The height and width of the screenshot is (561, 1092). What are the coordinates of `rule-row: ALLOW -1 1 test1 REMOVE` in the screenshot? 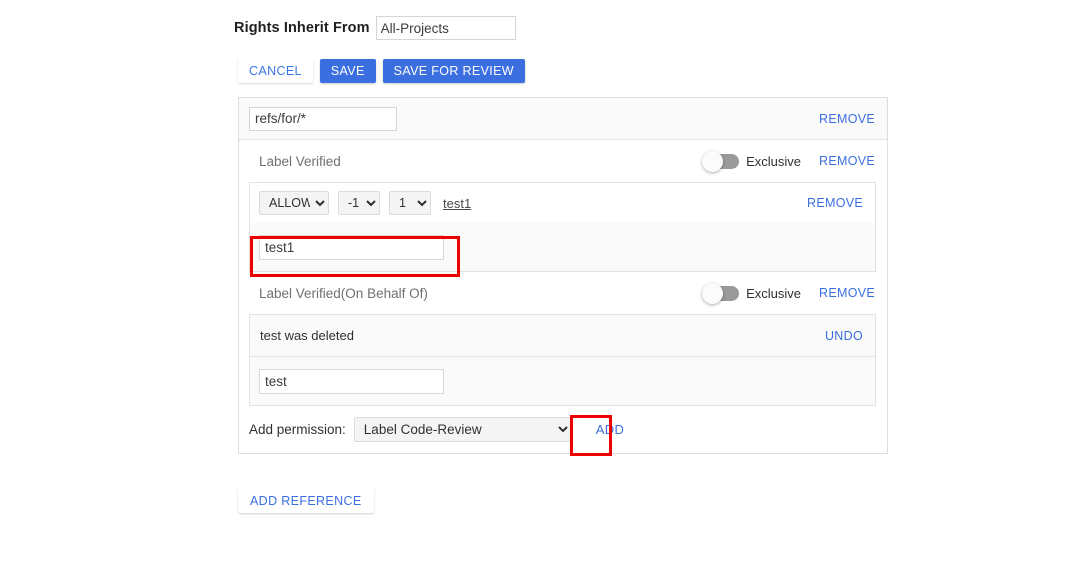 It's located at (562, 203).